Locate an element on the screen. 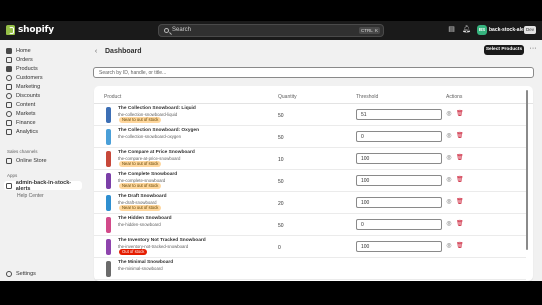 The height and width of the screenshot is (305, 542). sidebar-item-home: Home is located at coordinates (18, 50).